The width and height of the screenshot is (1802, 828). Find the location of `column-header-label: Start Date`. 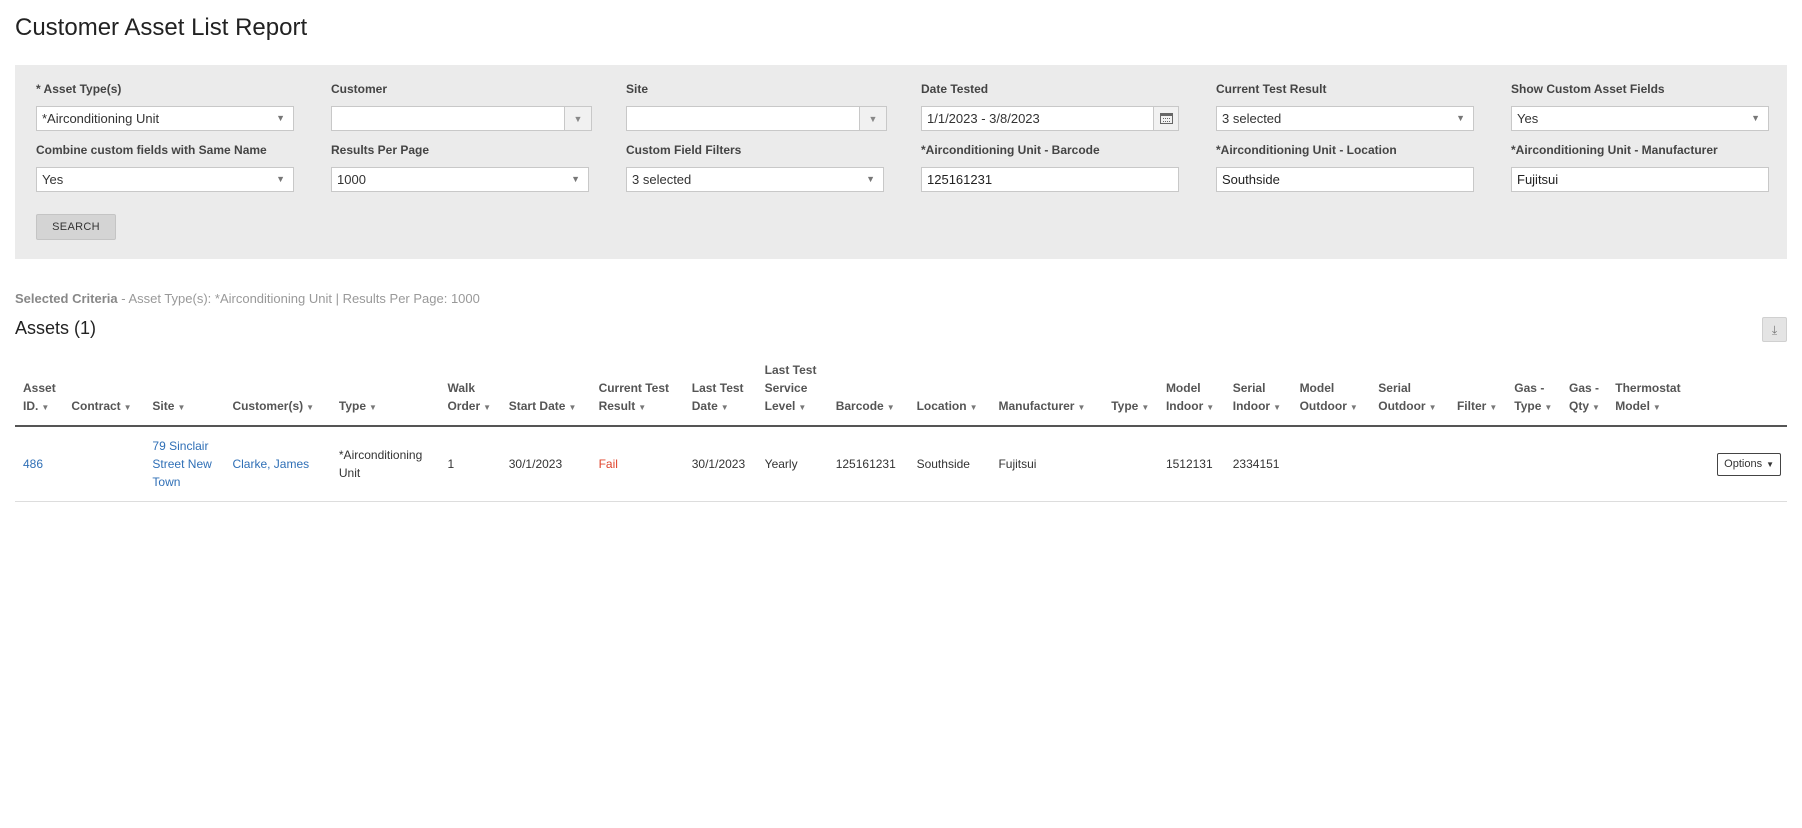

column-header-label: Start Date is located at coordinates (537, 406).